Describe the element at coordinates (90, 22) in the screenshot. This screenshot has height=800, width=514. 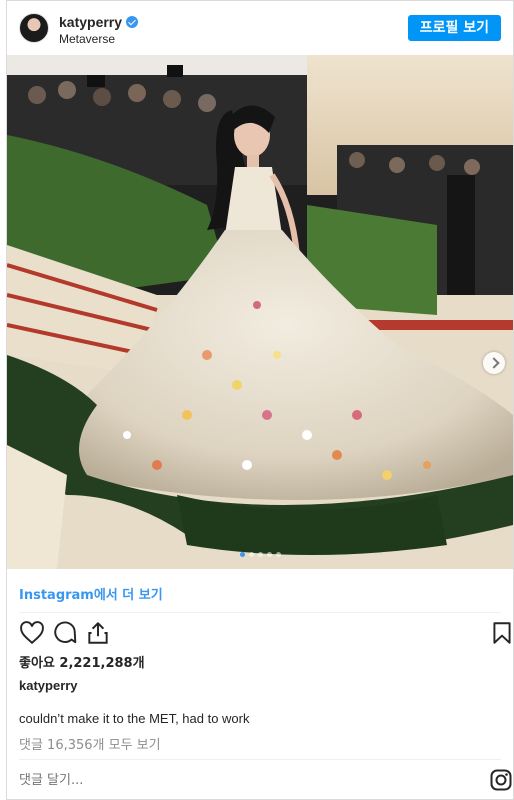
I see `username-text: katyperry` at that location.